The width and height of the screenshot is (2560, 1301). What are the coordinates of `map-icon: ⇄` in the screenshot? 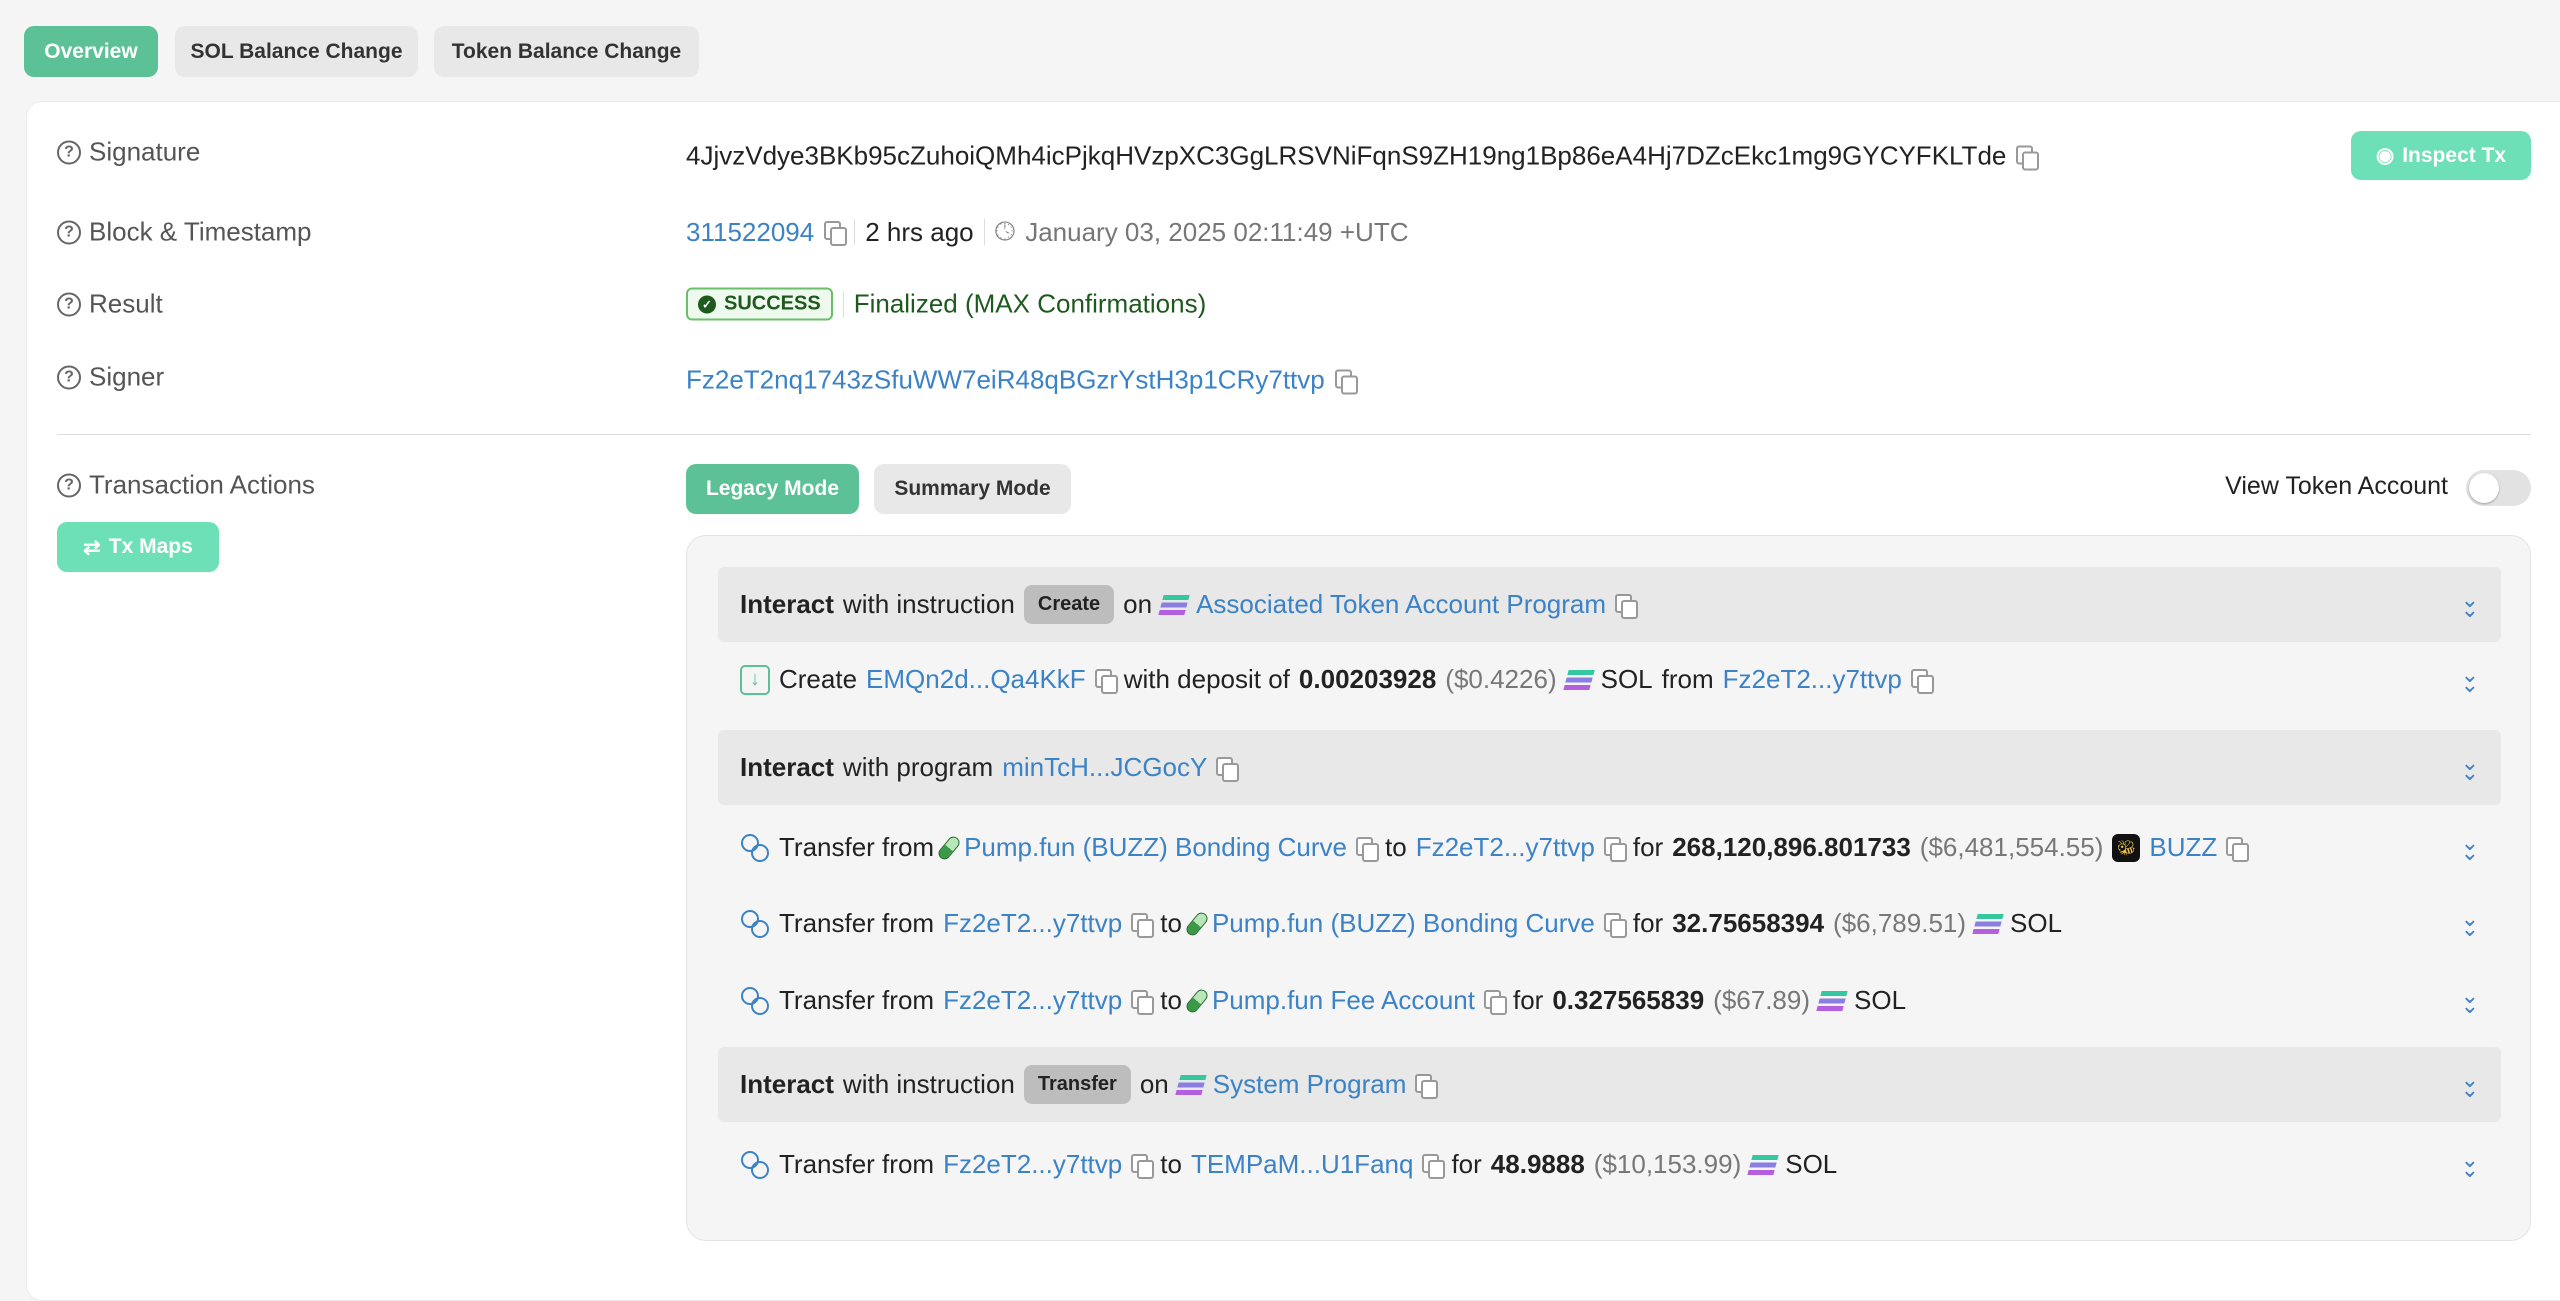 It's located at (92, 547).